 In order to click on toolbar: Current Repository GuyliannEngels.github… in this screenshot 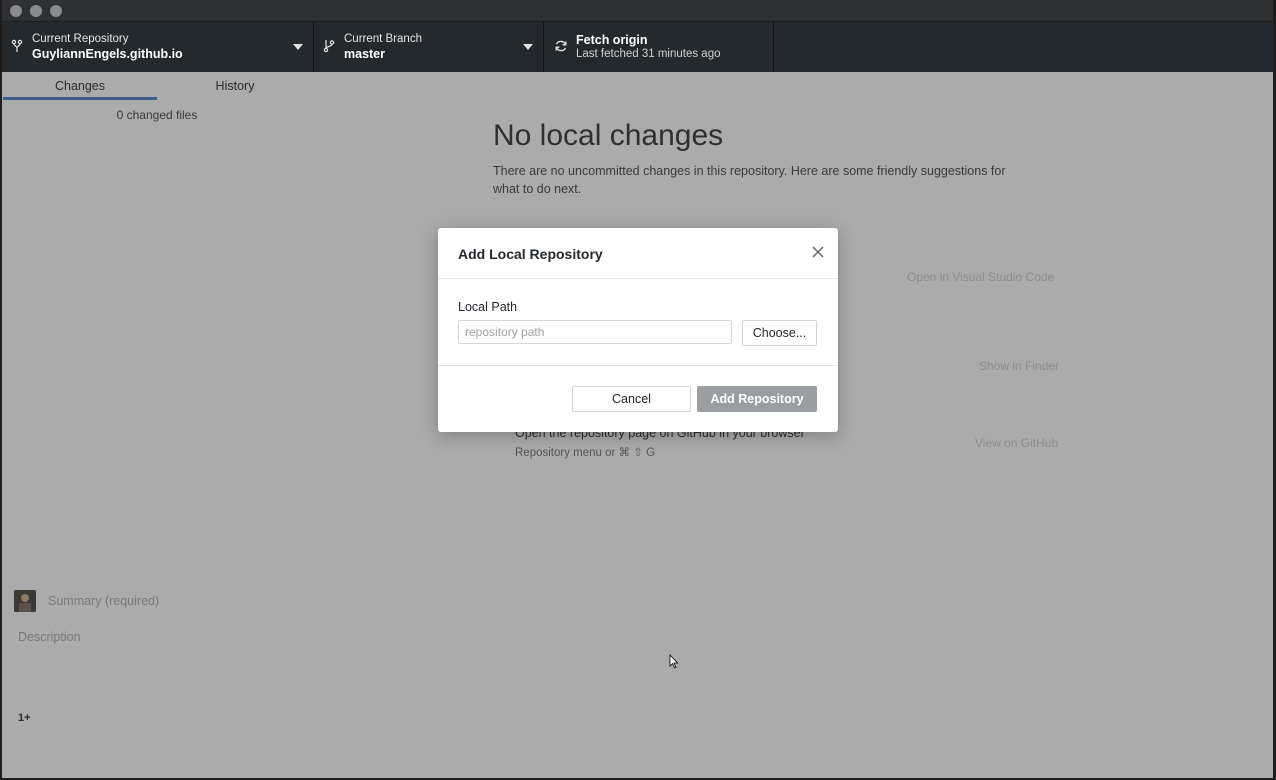, I will do `click(637, 47)`.